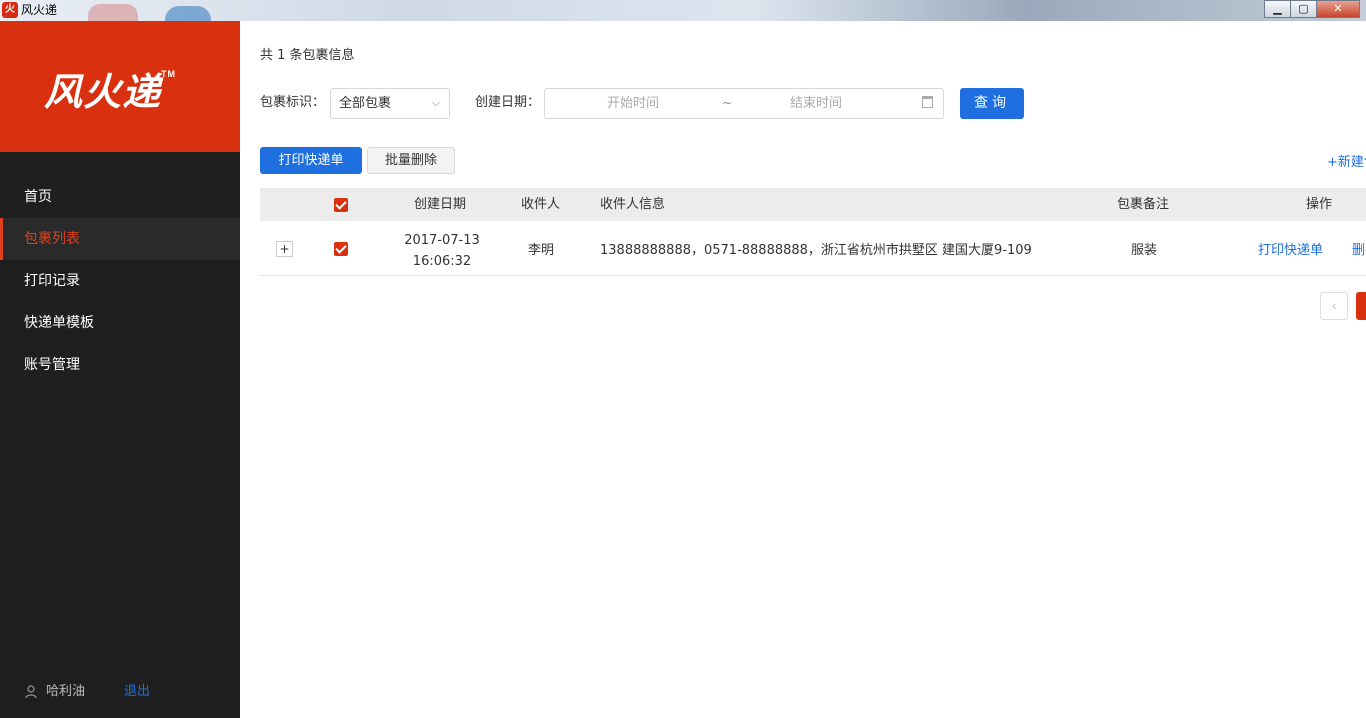 This screenshot has width=1366, height=718. I want to click on batch-delete-button: 批量删除, so click(411, 160).